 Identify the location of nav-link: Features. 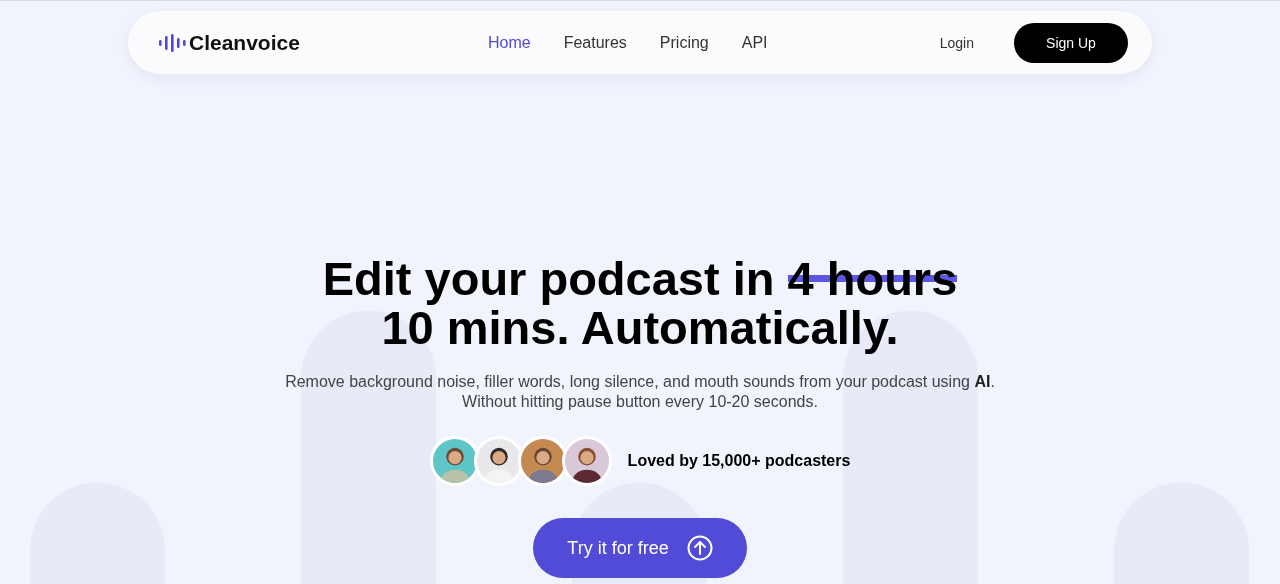
(595, 42).